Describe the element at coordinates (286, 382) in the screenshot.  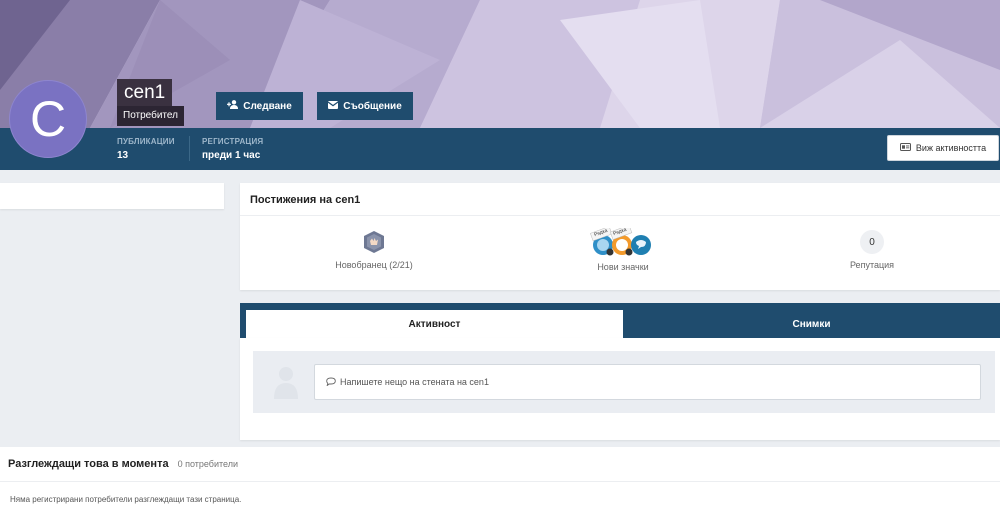
I see `default-user-icon` at that location.